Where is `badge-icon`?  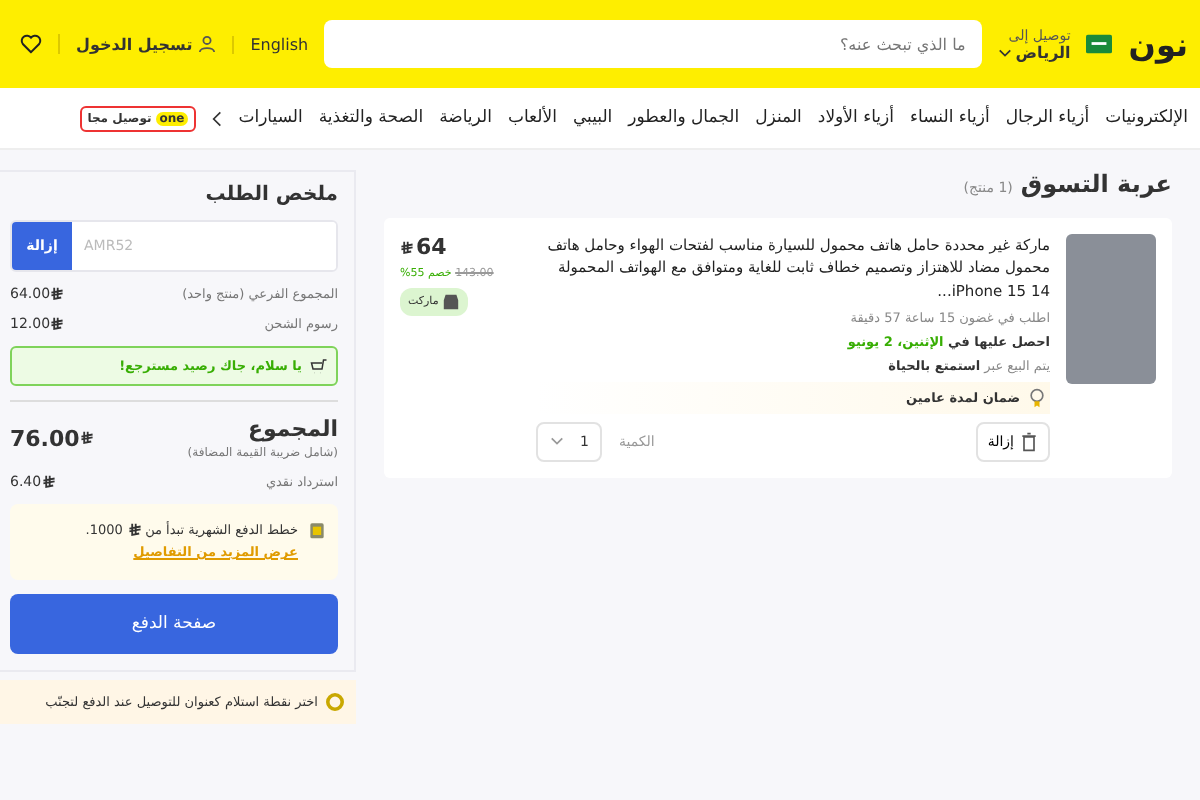 badge-icon is located at coordinates (1037, 397).